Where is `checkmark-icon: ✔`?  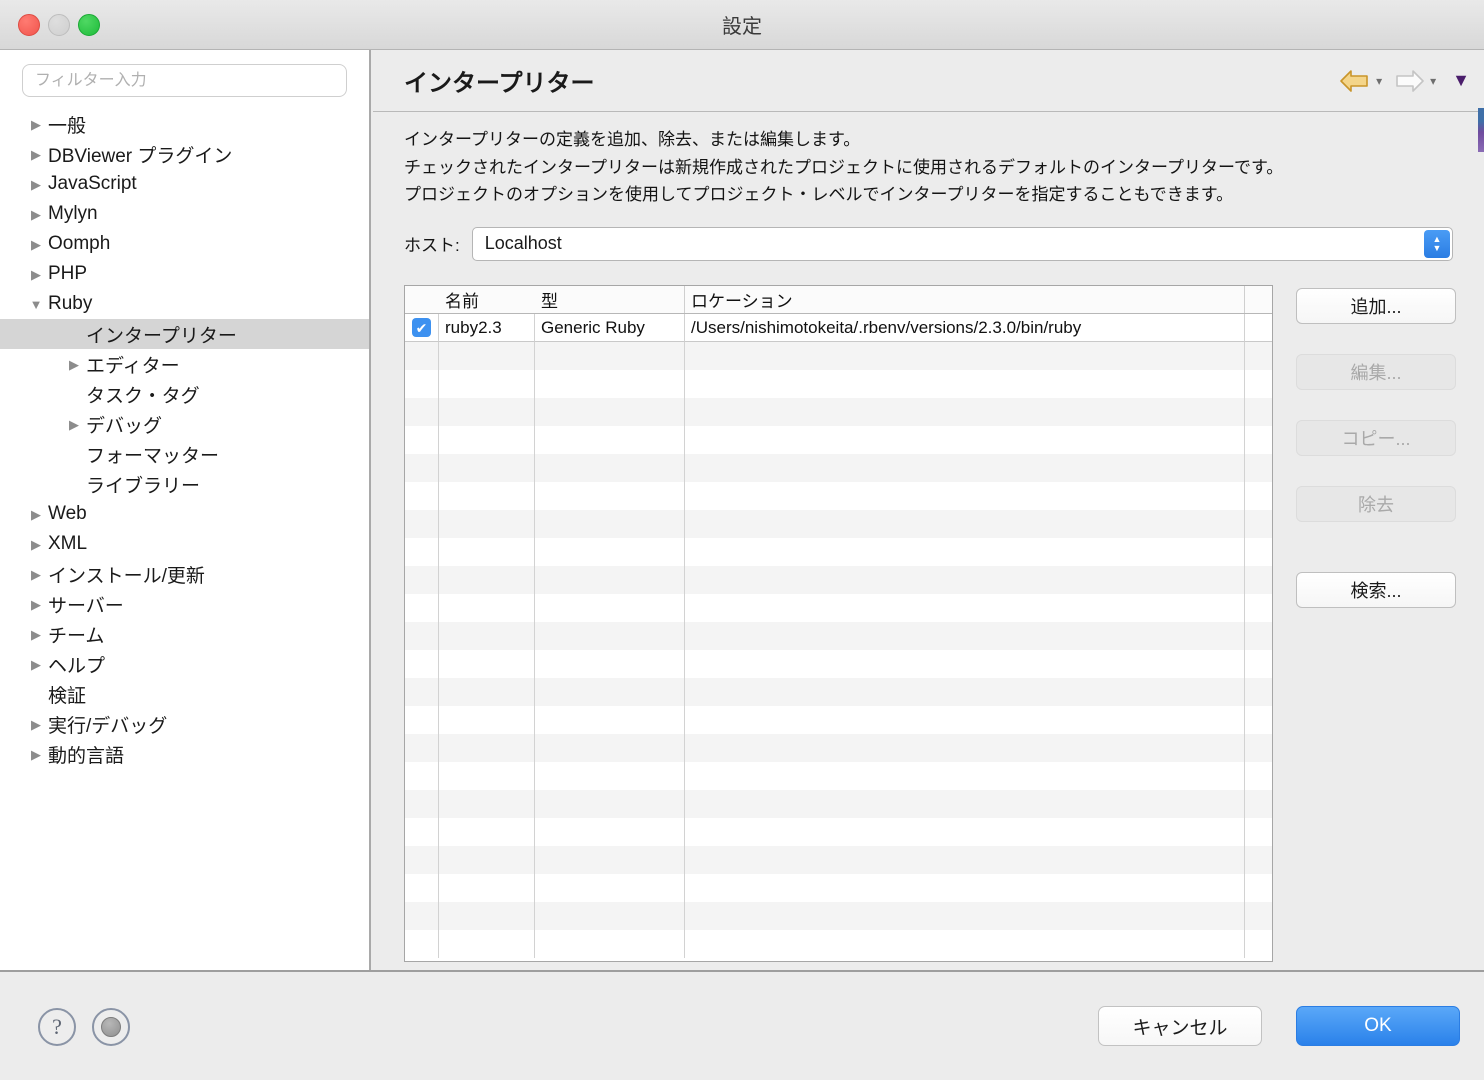 checkmark-icon: ✔ is located at coordinates (421, 327).